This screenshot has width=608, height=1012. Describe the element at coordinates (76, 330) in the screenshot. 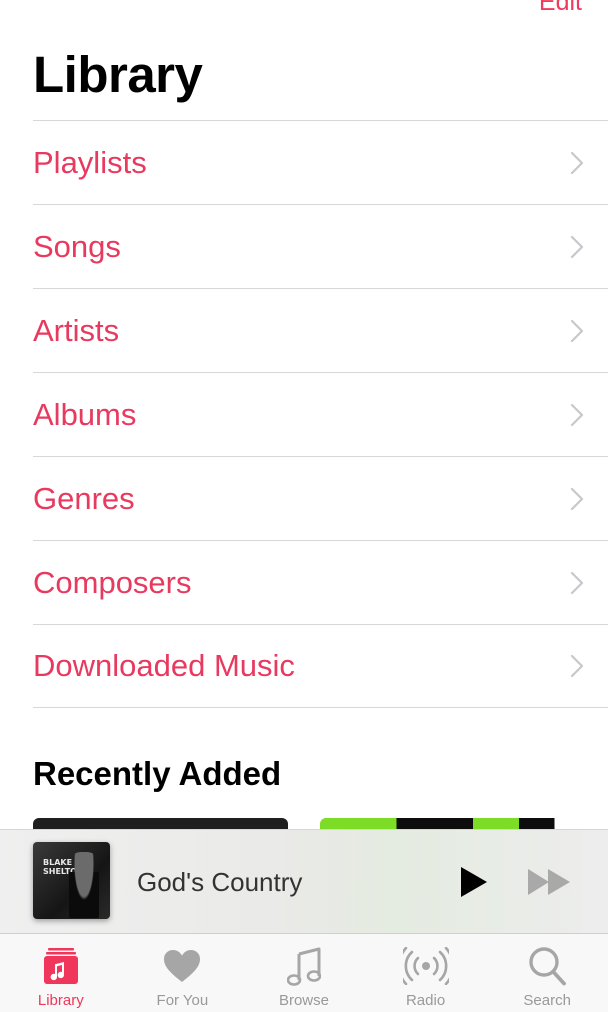

I see `library-item-label: Artists` at that location.